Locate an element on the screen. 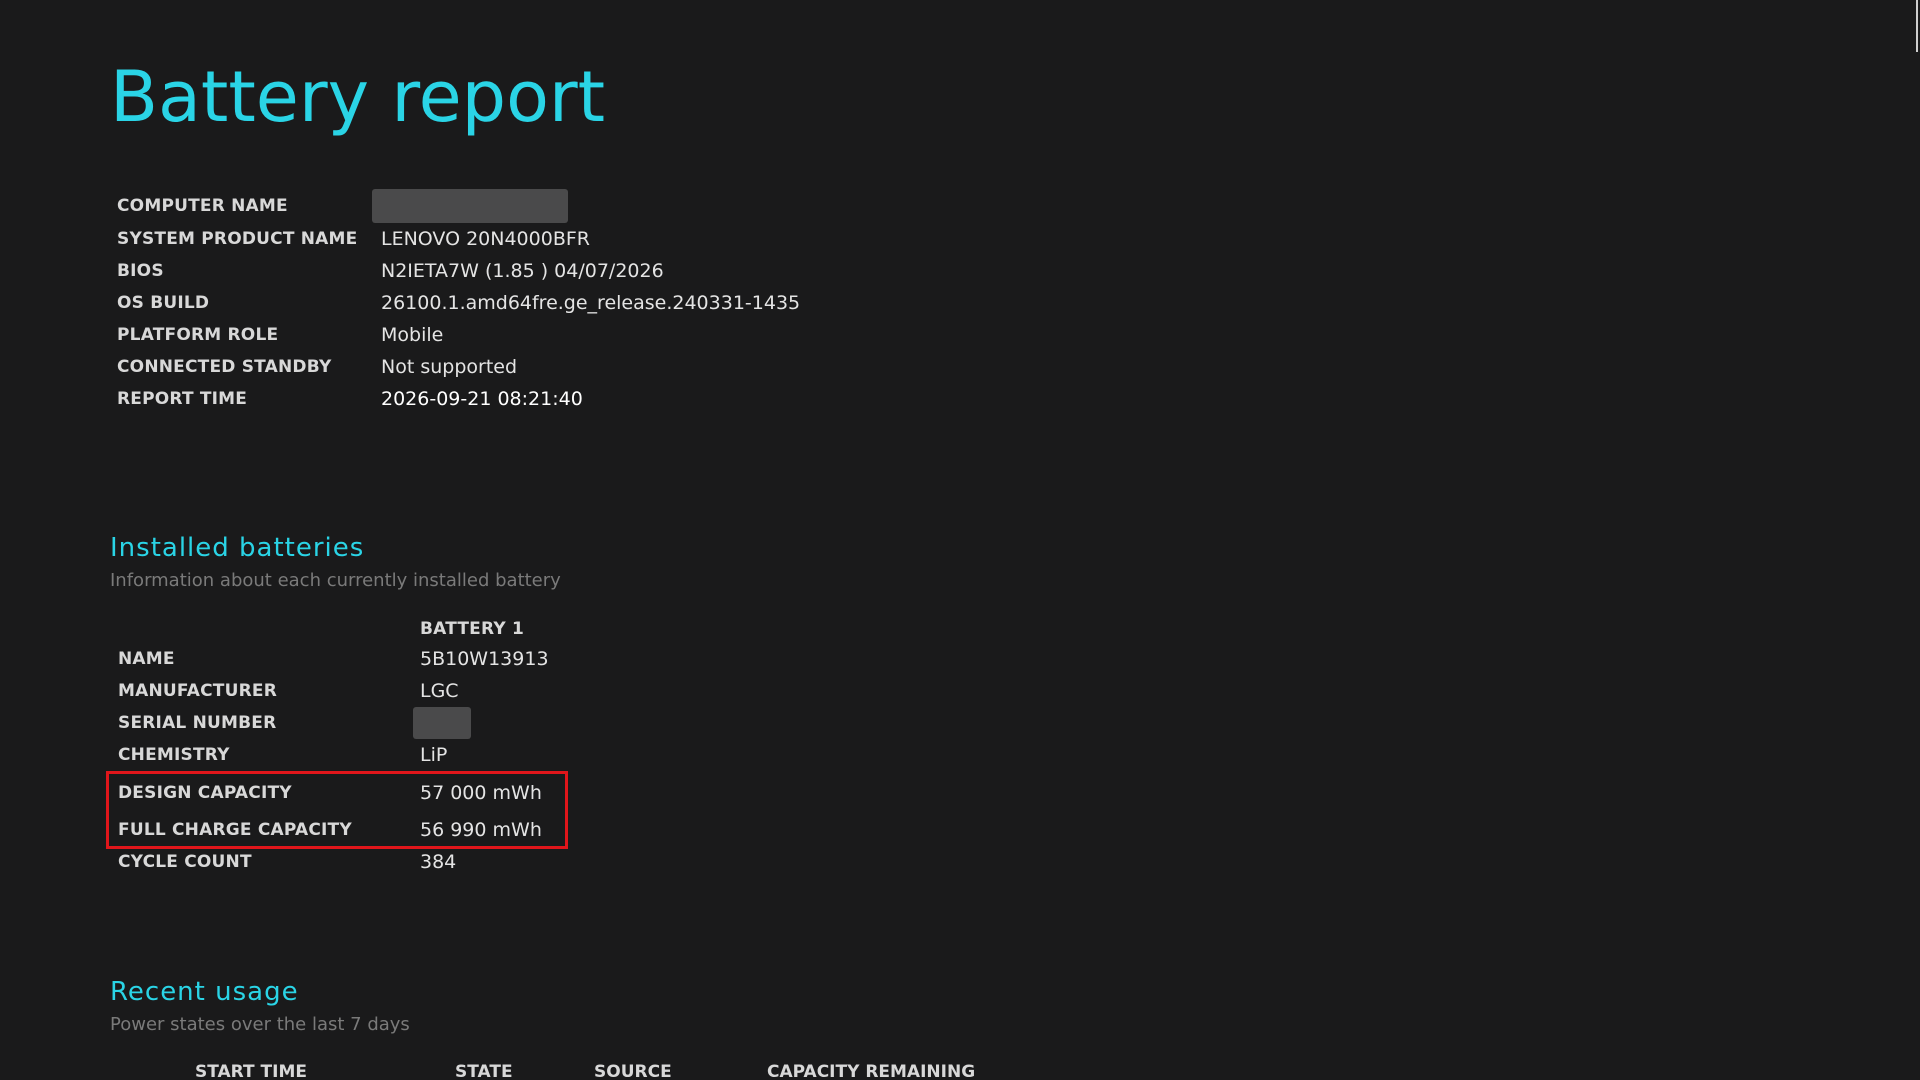  info-row-computer-name: COMPUTER NAME is located at coordinates (458, 206).